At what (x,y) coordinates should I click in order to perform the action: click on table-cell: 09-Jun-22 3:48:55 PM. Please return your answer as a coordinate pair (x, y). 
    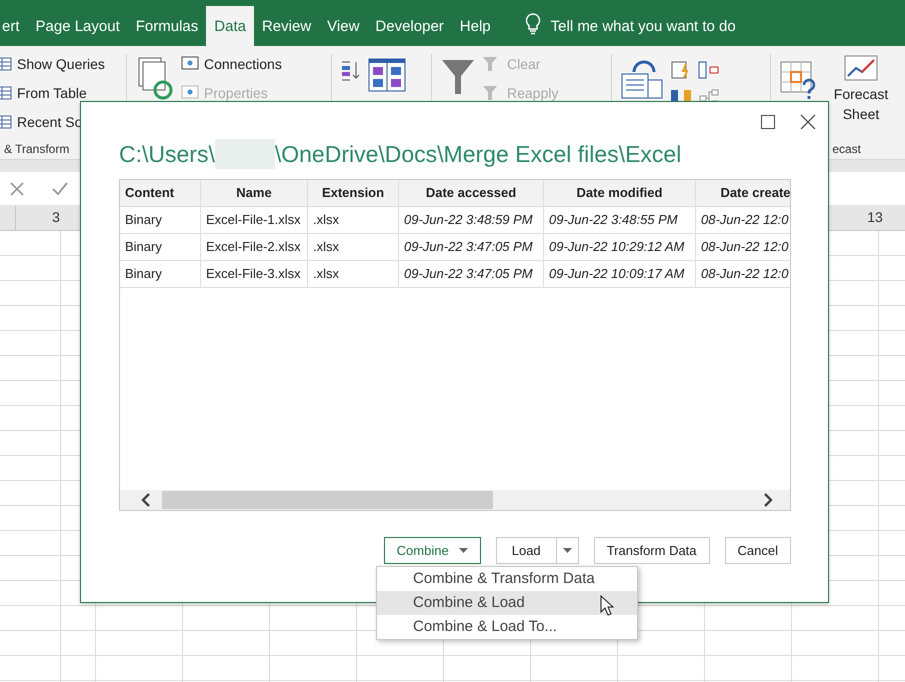
    Looking at the image, I should click on (620, 220).